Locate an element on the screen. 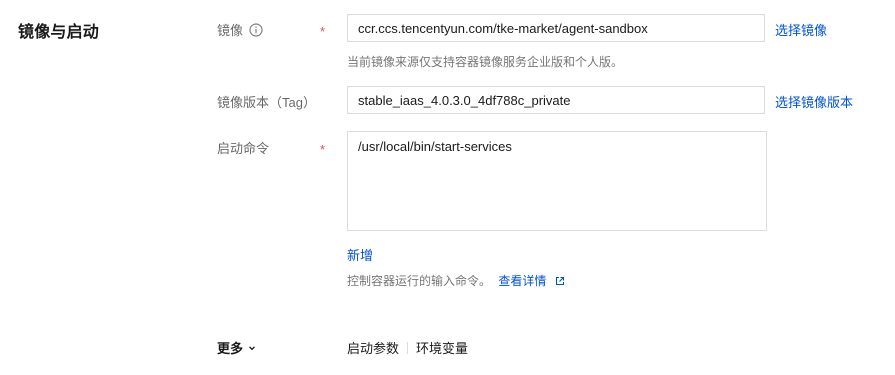  more-label: 更多 is located at coordinates (230, 347).